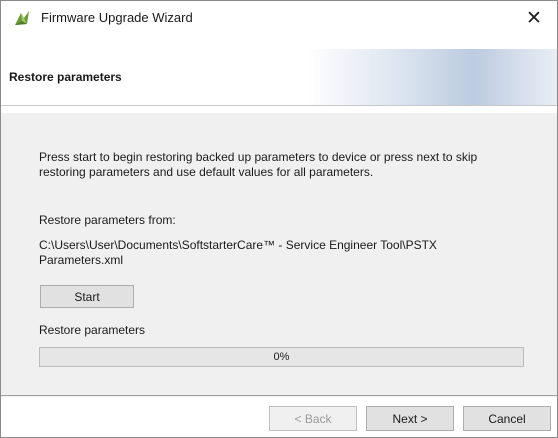 This screenshot has width=558, height=438. Describe the element at coordinates (117, 17) in the screenshot. I see `window-title: Firmware Upgrade Wizard` at that location.